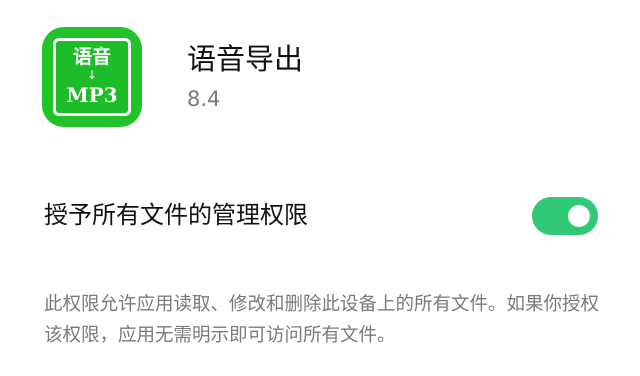  I want to click on app-icon-title: 语音, so click(91, 57).